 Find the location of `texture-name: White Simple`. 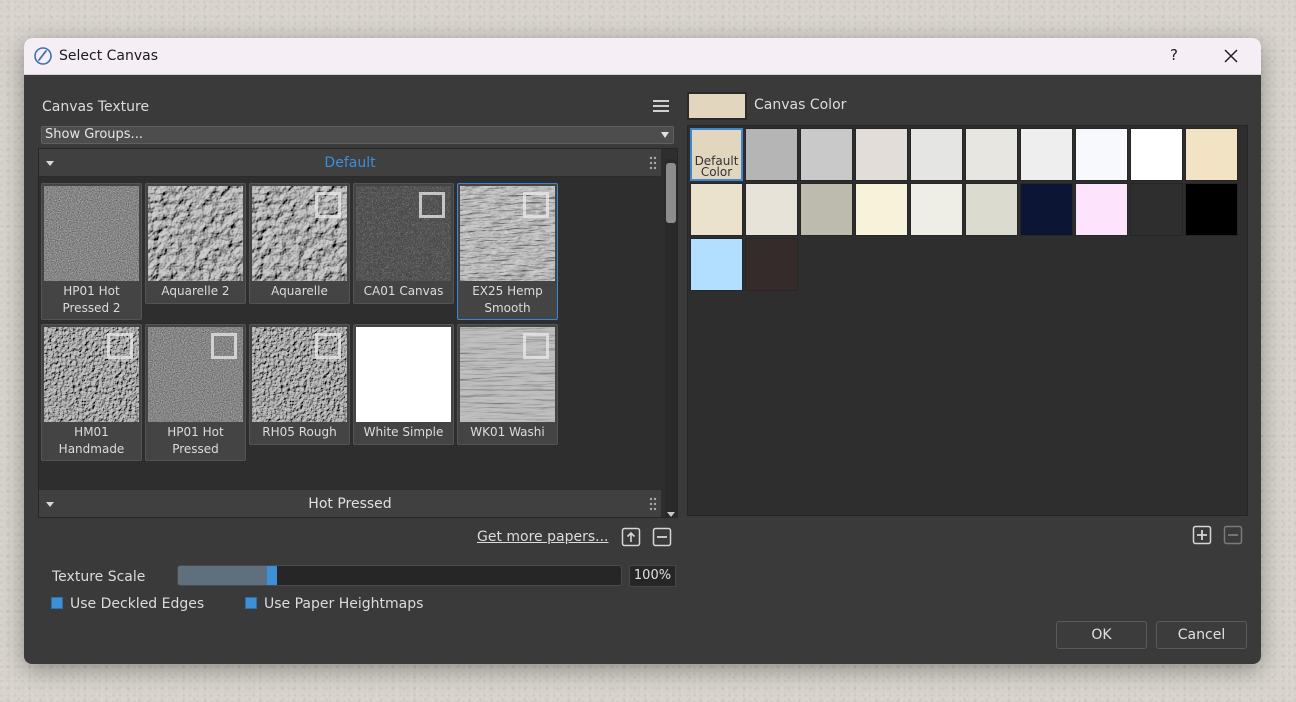

texture-name: White Simple is located at coordinates (403, 432).